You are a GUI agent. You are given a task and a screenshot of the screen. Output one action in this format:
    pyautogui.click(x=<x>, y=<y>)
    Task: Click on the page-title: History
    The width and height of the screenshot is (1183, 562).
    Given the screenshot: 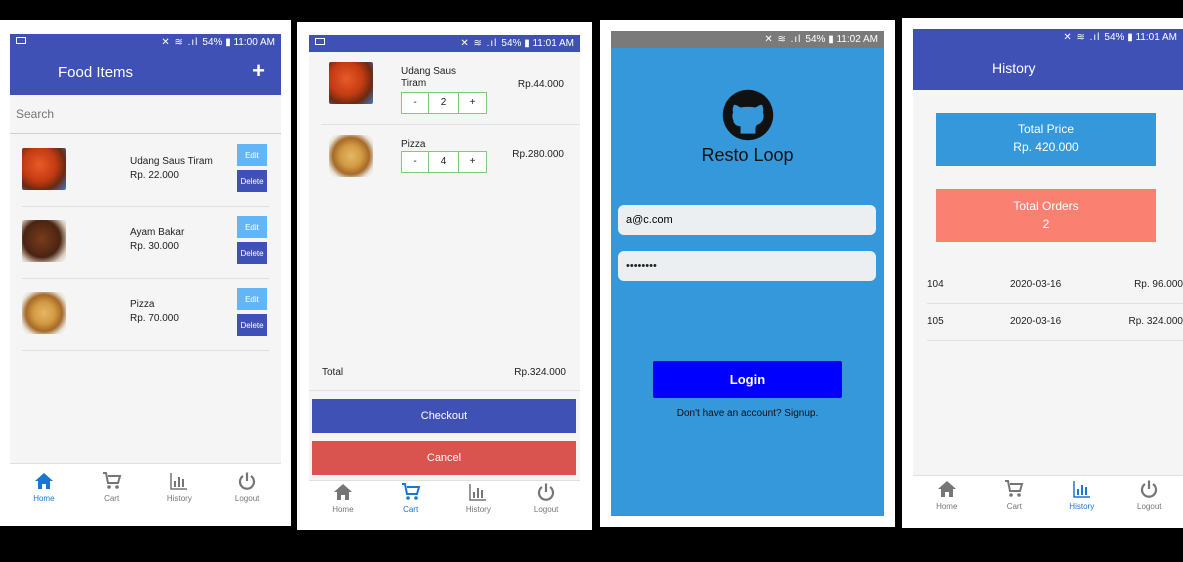 What is the action you would take?
    pyautogui.click(x=1014, y=68)
    